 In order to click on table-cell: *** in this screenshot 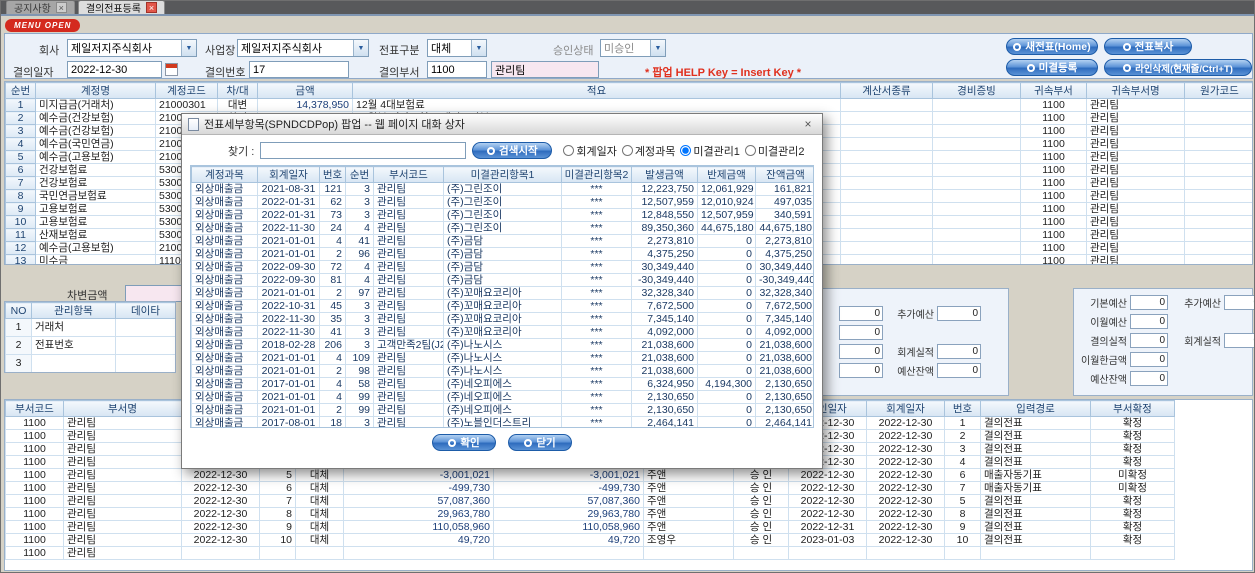, I will do `click(596, 228)`.